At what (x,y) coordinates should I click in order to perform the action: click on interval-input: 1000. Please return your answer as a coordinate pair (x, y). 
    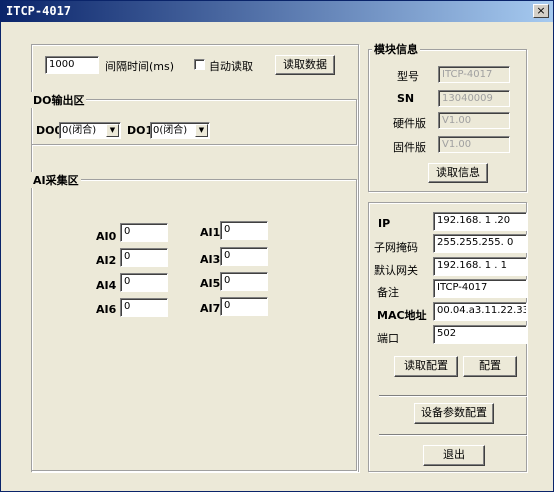
    Looking at the image, I should click on (72, 65).